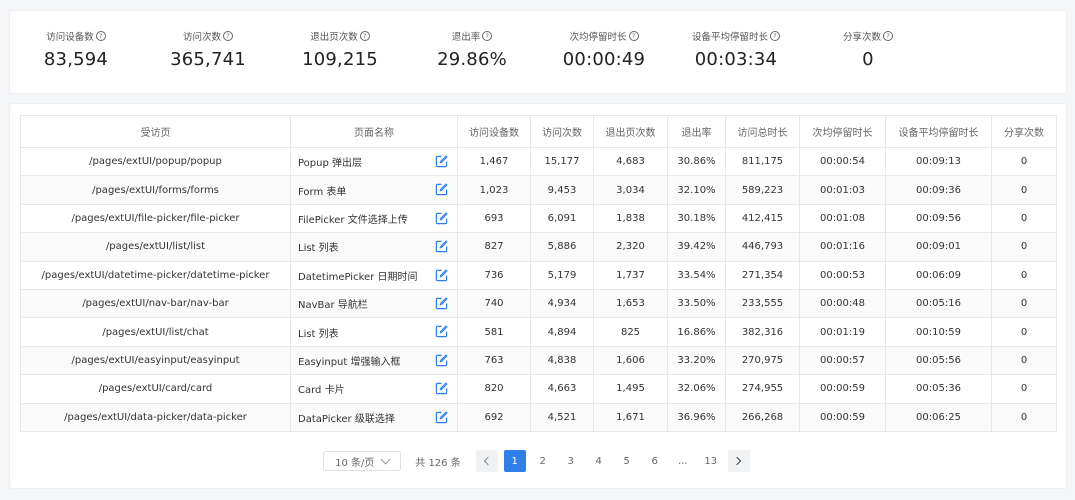 The width and height of the screenshot is (1075, 500). I want to click on column-header: 访问设备数, so click(494, 131).